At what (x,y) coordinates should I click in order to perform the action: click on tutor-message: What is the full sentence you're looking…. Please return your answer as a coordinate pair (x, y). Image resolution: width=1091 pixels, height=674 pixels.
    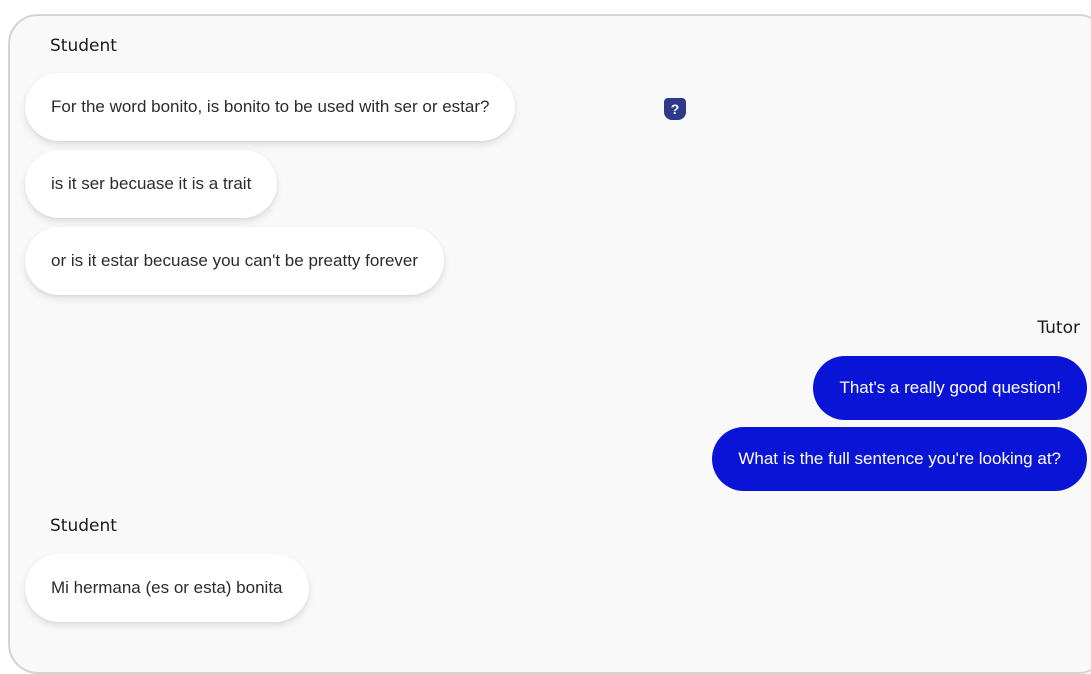
    Looking at the image, I should click on (899, 459).